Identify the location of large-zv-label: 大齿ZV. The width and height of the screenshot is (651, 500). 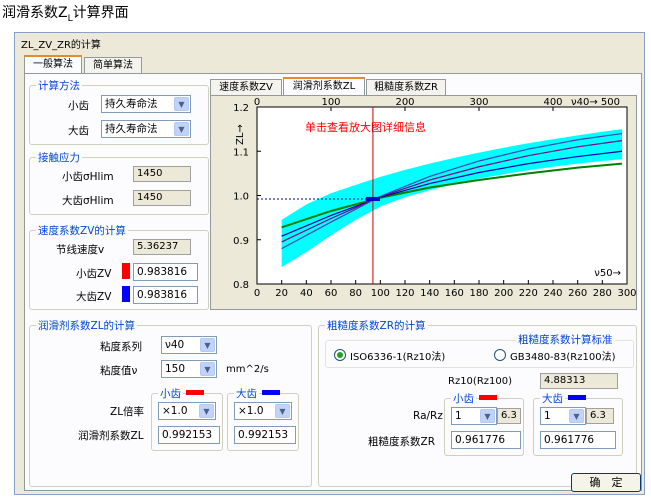
(94, 297).